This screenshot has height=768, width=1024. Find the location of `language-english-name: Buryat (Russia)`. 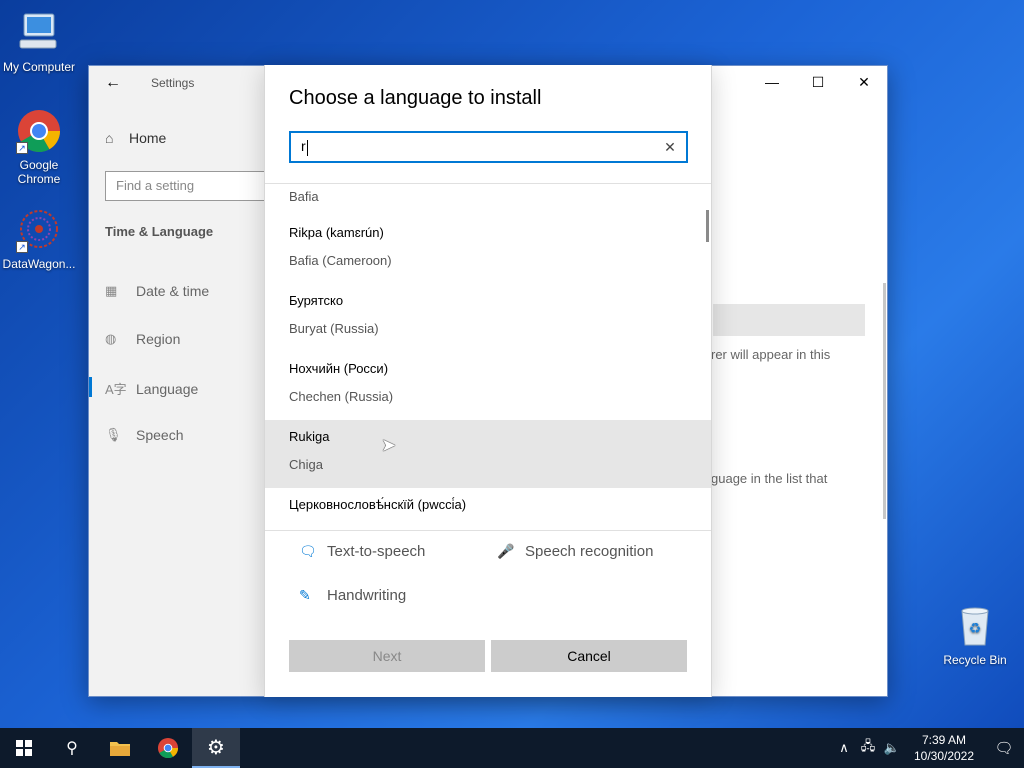

language-english-name: Buryat (Russia) is located at coordinates (334, 328).